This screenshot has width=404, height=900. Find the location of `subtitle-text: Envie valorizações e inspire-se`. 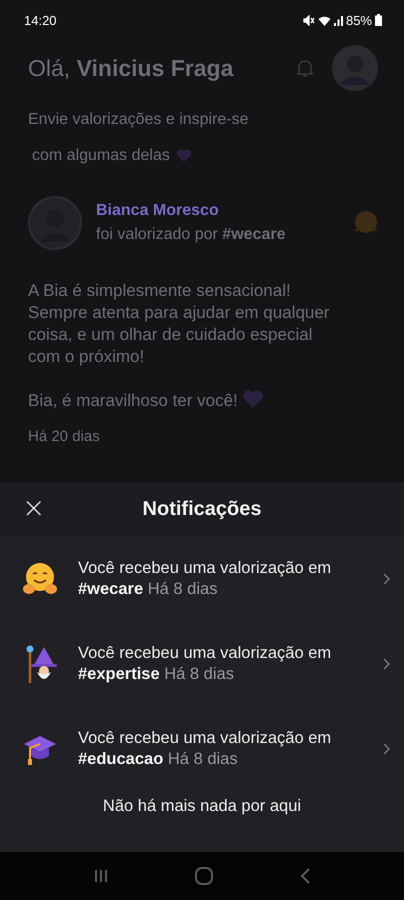

subtitle-text: Envie valorizações e inspire-se is located at coordinates (138, 120).